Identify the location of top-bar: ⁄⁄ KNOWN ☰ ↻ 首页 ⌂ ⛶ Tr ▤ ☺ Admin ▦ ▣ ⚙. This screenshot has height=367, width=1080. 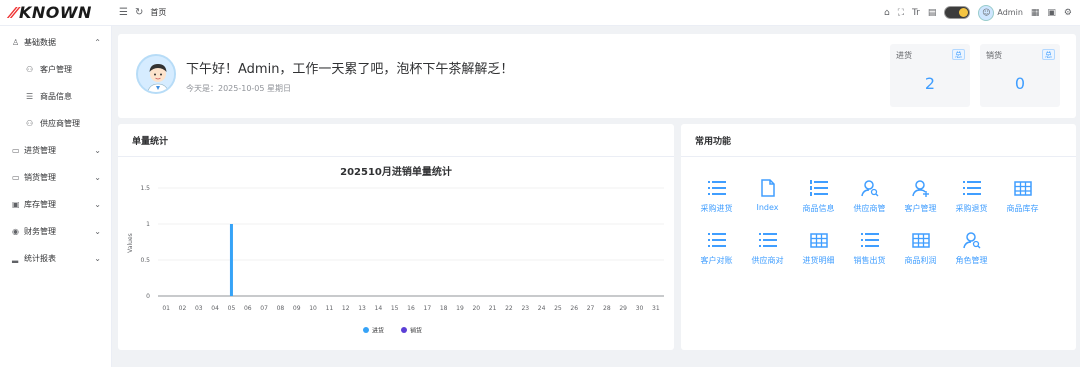
(540, 13).